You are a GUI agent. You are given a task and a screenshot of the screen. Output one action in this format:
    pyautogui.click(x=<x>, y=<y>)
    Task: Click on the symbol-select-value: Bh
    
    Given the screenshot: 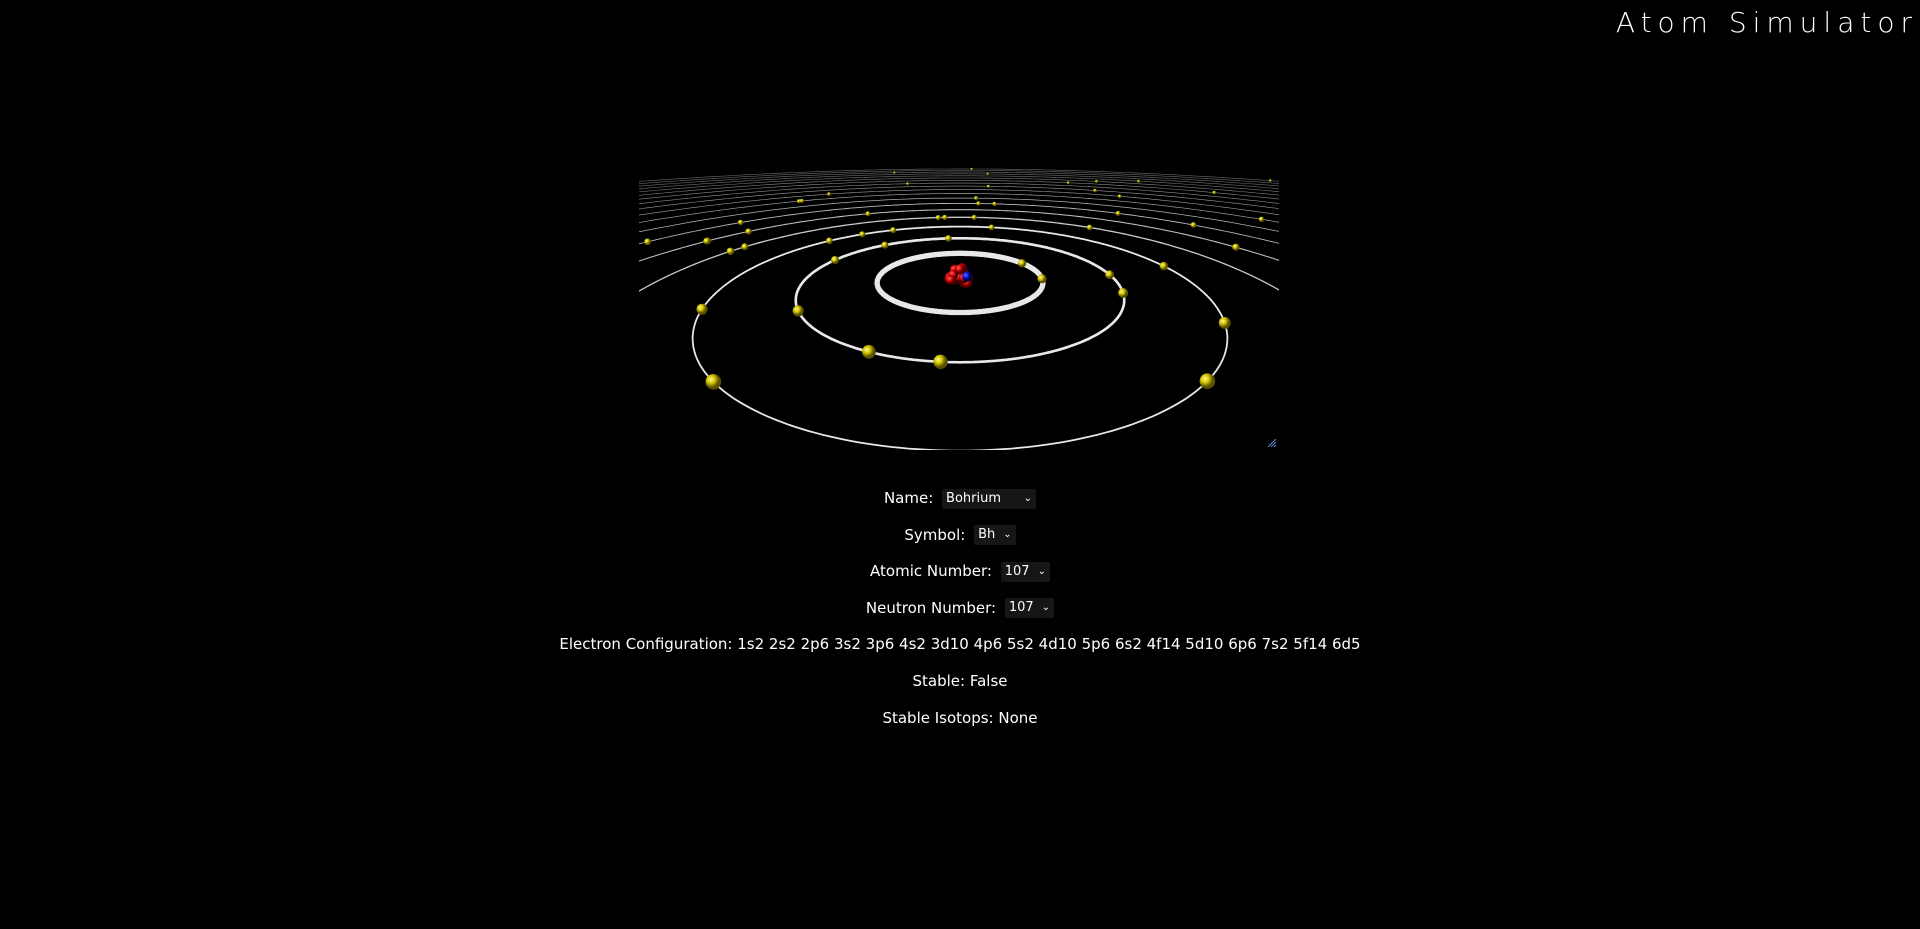 What is the action you would take?
    pyautogui.click(x=987, y=535)
    